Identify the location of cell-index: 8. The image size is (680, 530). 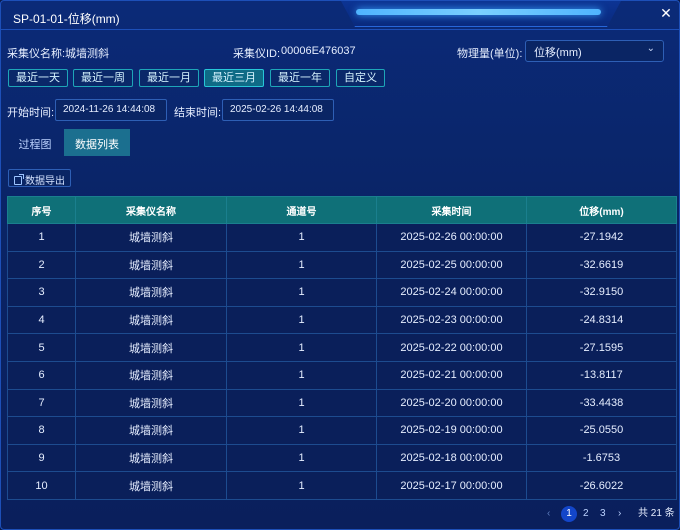
(41, 430).